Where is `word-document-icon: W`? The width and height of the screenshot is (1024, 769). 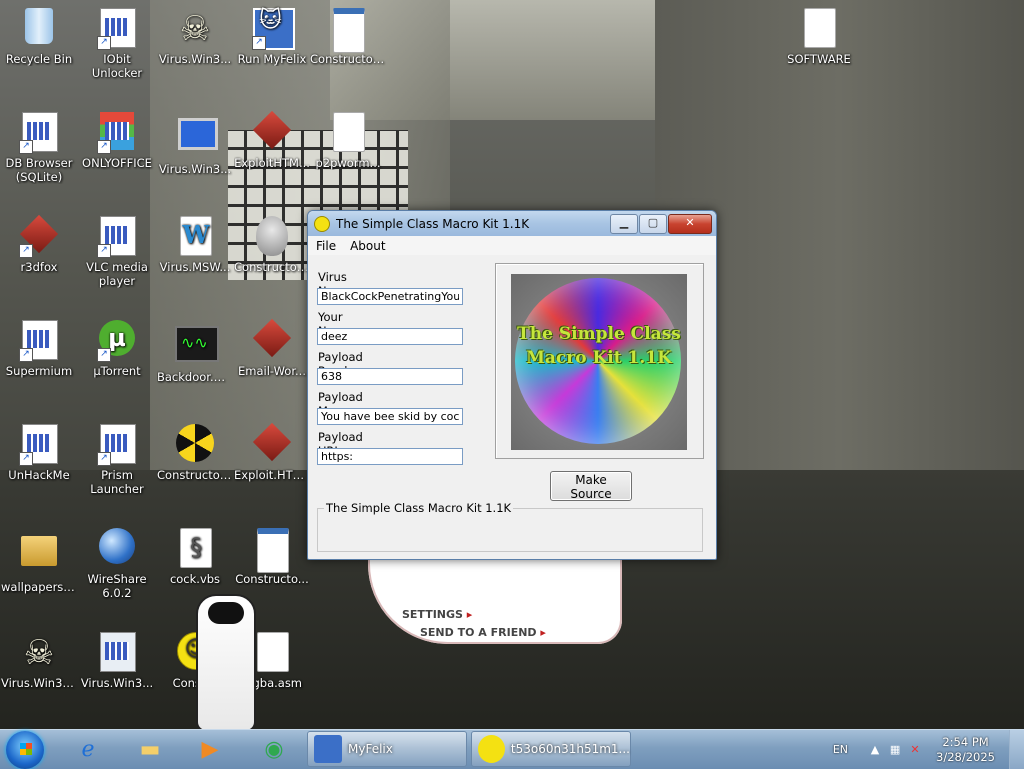
word-document-icon: W is located at coordinates (195, 237).